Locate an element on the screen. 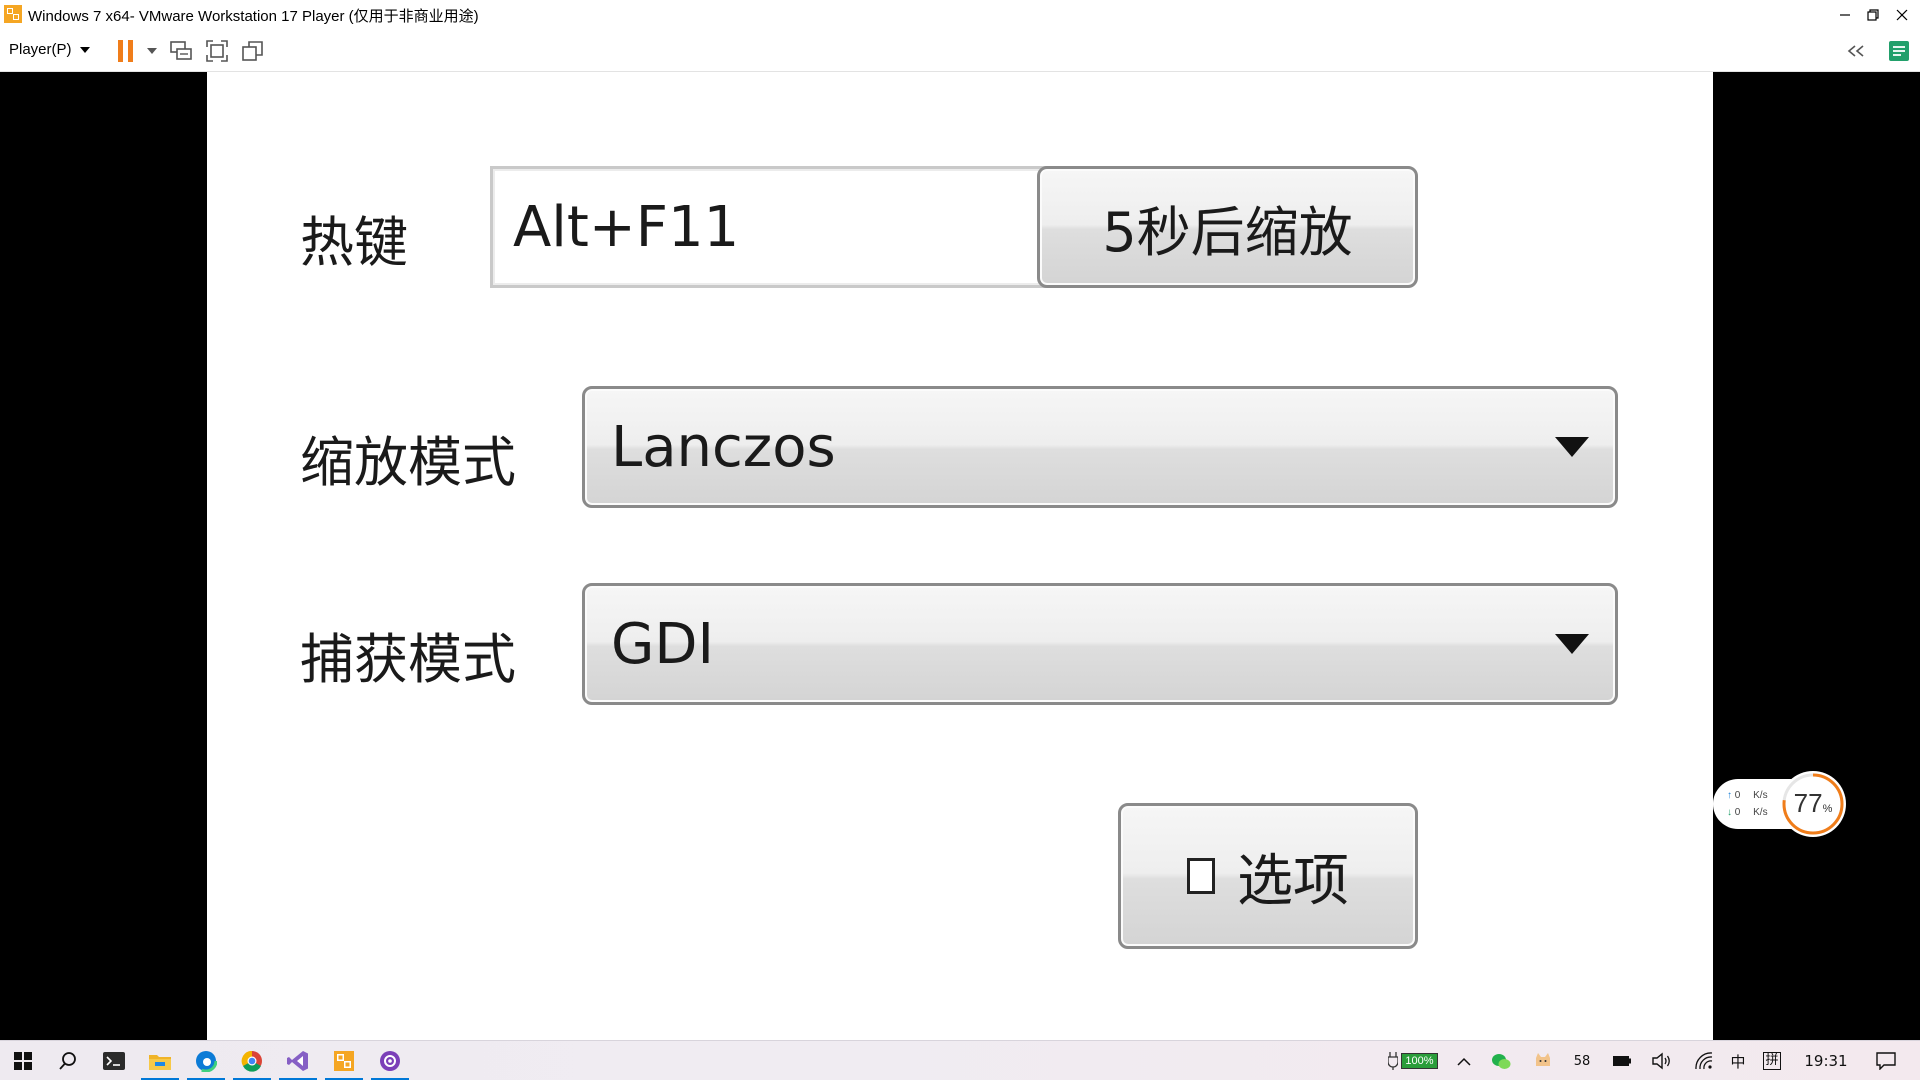  restore-button is located at coordinates (1873, 14).